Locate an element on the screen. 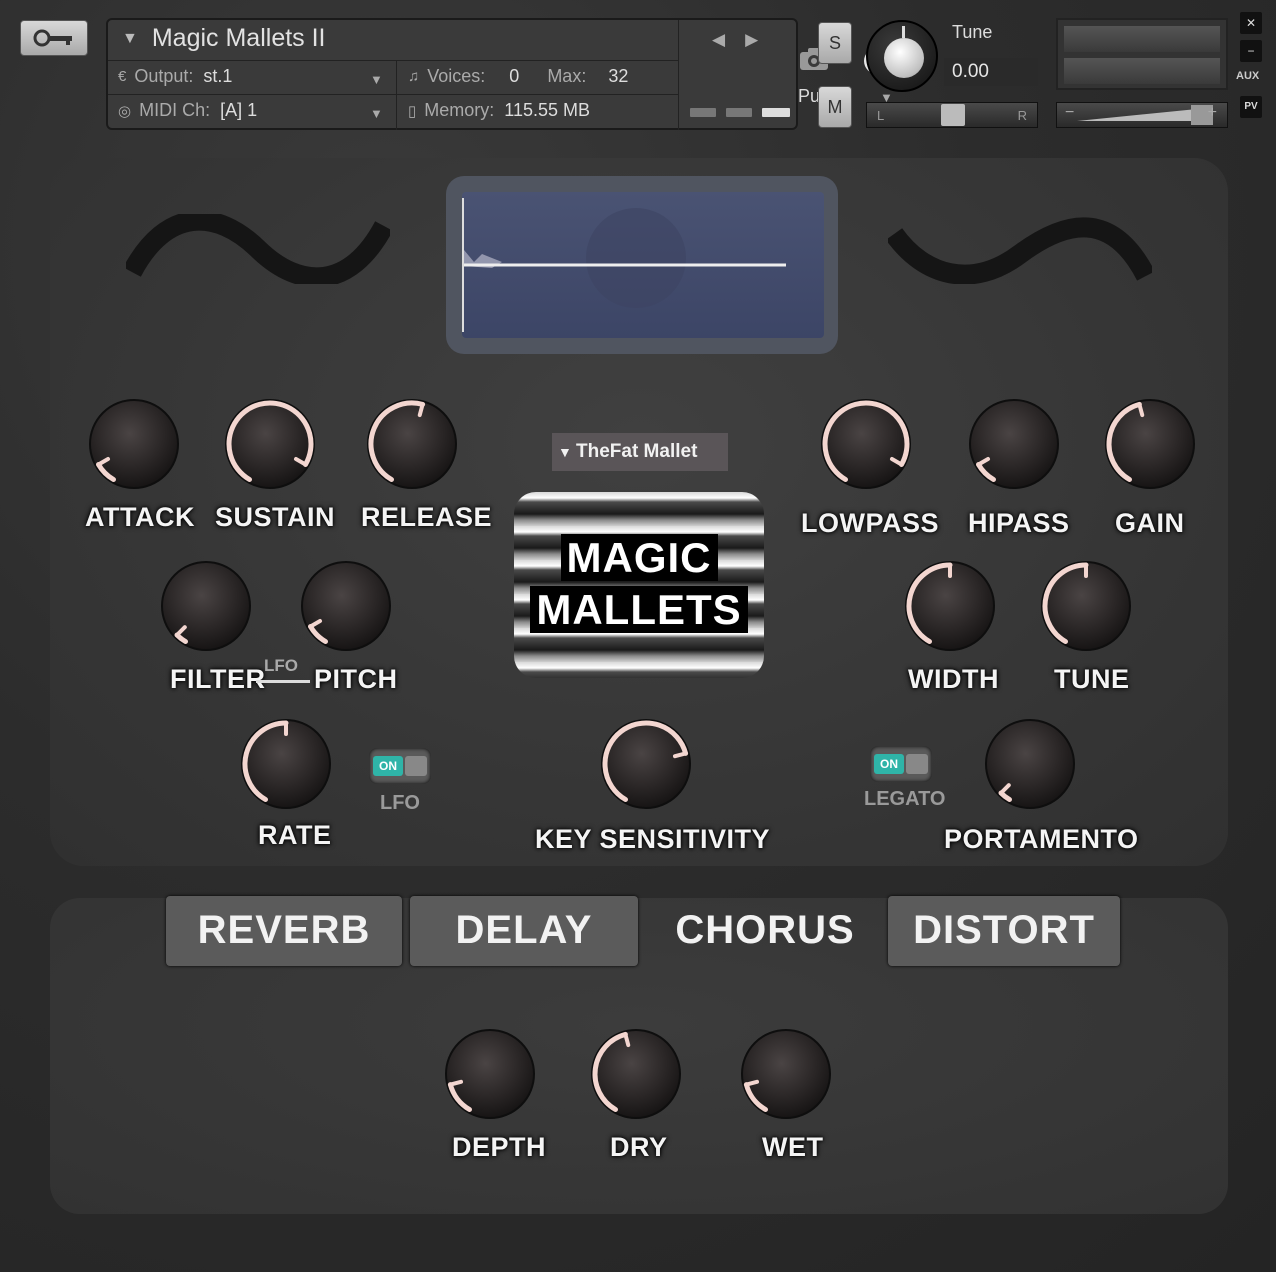 Image resolution: width=1276 pixels, height=1272 pixels. master-tune-knob is located at coordinates (902, 56).